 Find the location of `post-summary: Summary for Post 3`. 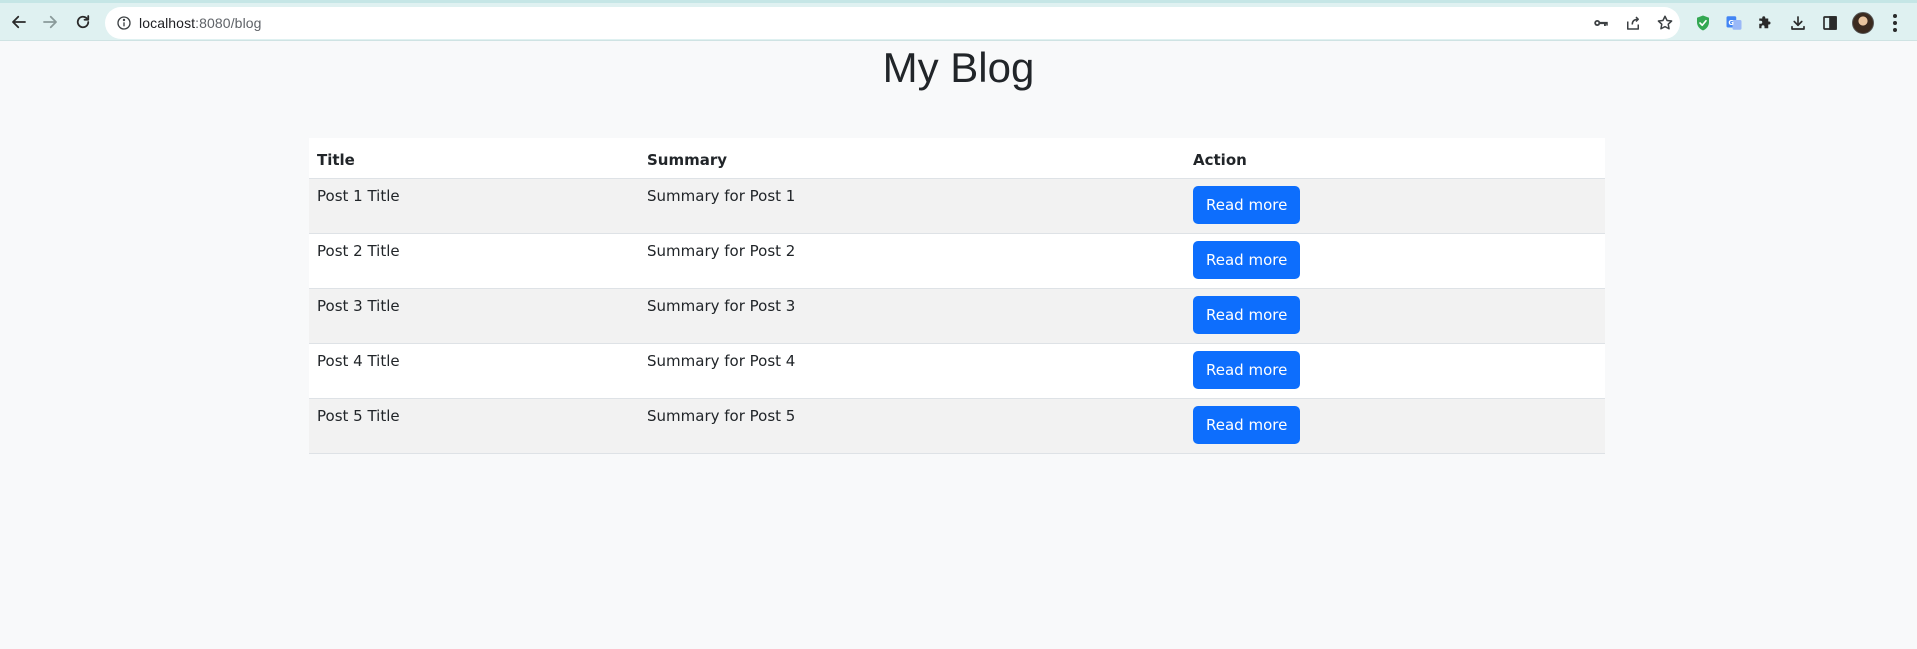

post-summary: Summary for Post 3 is located at coordinates (912, 316).